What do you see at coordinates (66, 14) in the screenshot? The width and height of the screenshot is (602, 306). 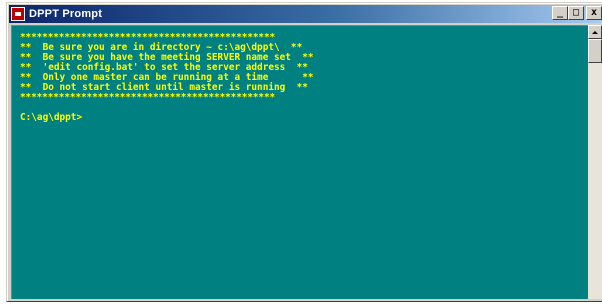 I see `window-title: DPPT Prompt` at bounding box center [66, 14].